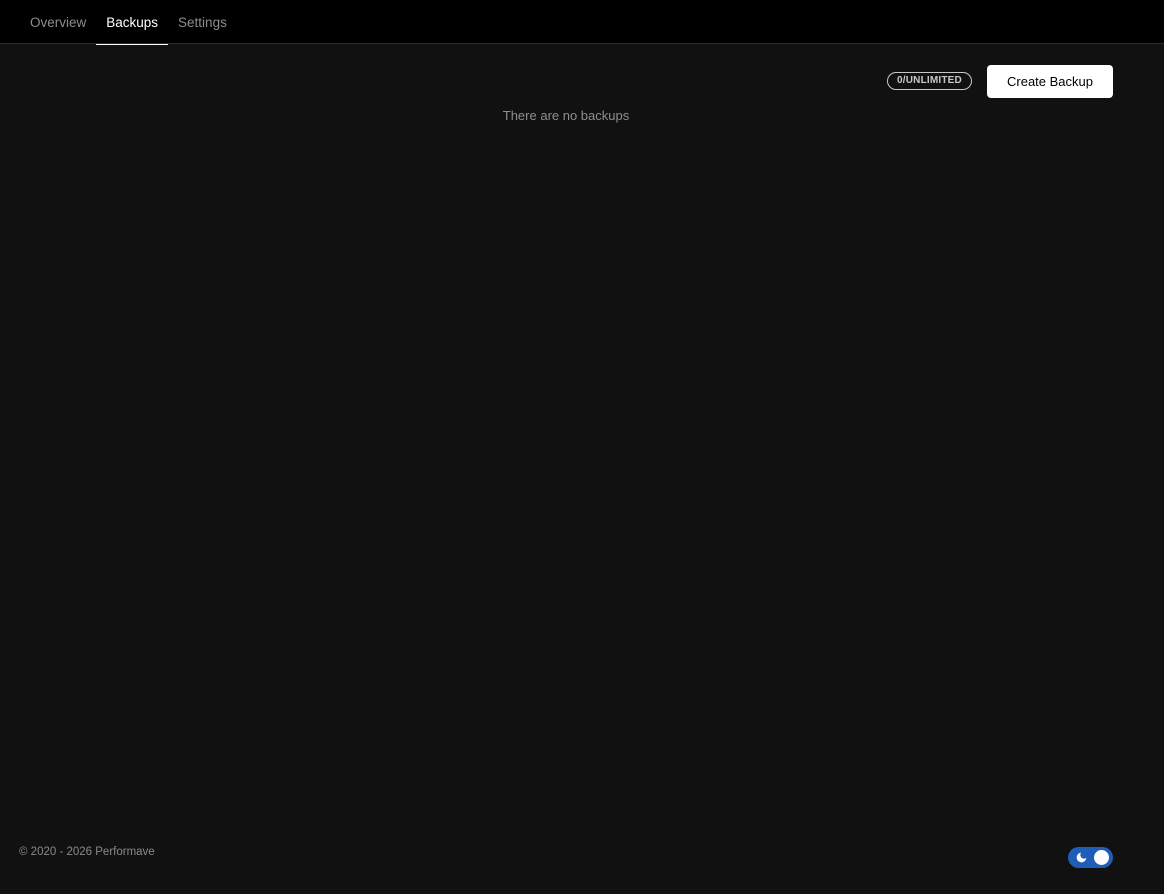 This screenshot has height=894, width=1164. I want to click on backup-quota-badge: 0/UNLIMITED, so click(929, 81).